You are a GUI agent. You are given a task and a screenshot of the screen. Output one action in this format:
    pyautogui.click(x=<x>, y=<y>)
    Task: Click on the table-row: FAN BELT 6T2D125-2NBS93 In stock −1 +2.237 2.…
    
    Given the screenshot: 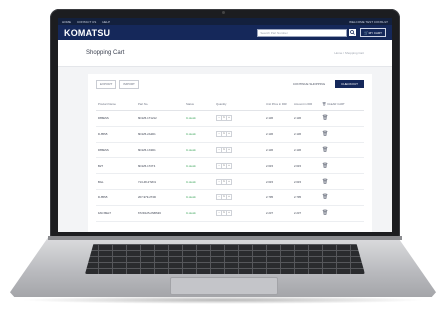 What is the action you would take?
    pyautogui.click(x=230, y=213)
    